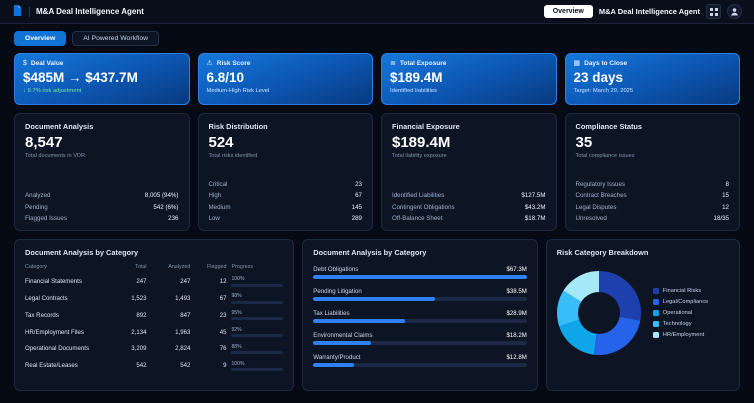 The height and width of the screenshot is (403, 754). I want to click on progress-label: 88%, so click(236, 346).